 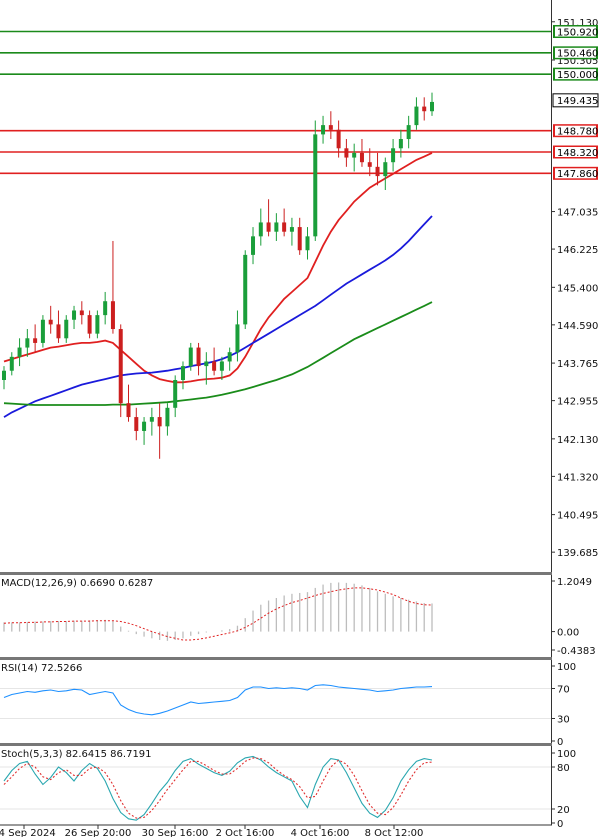 What do you see at coordinates (577, 174) in the screenshot?
I see `support-level-label: 147.860` at bounding box center [577, 174].